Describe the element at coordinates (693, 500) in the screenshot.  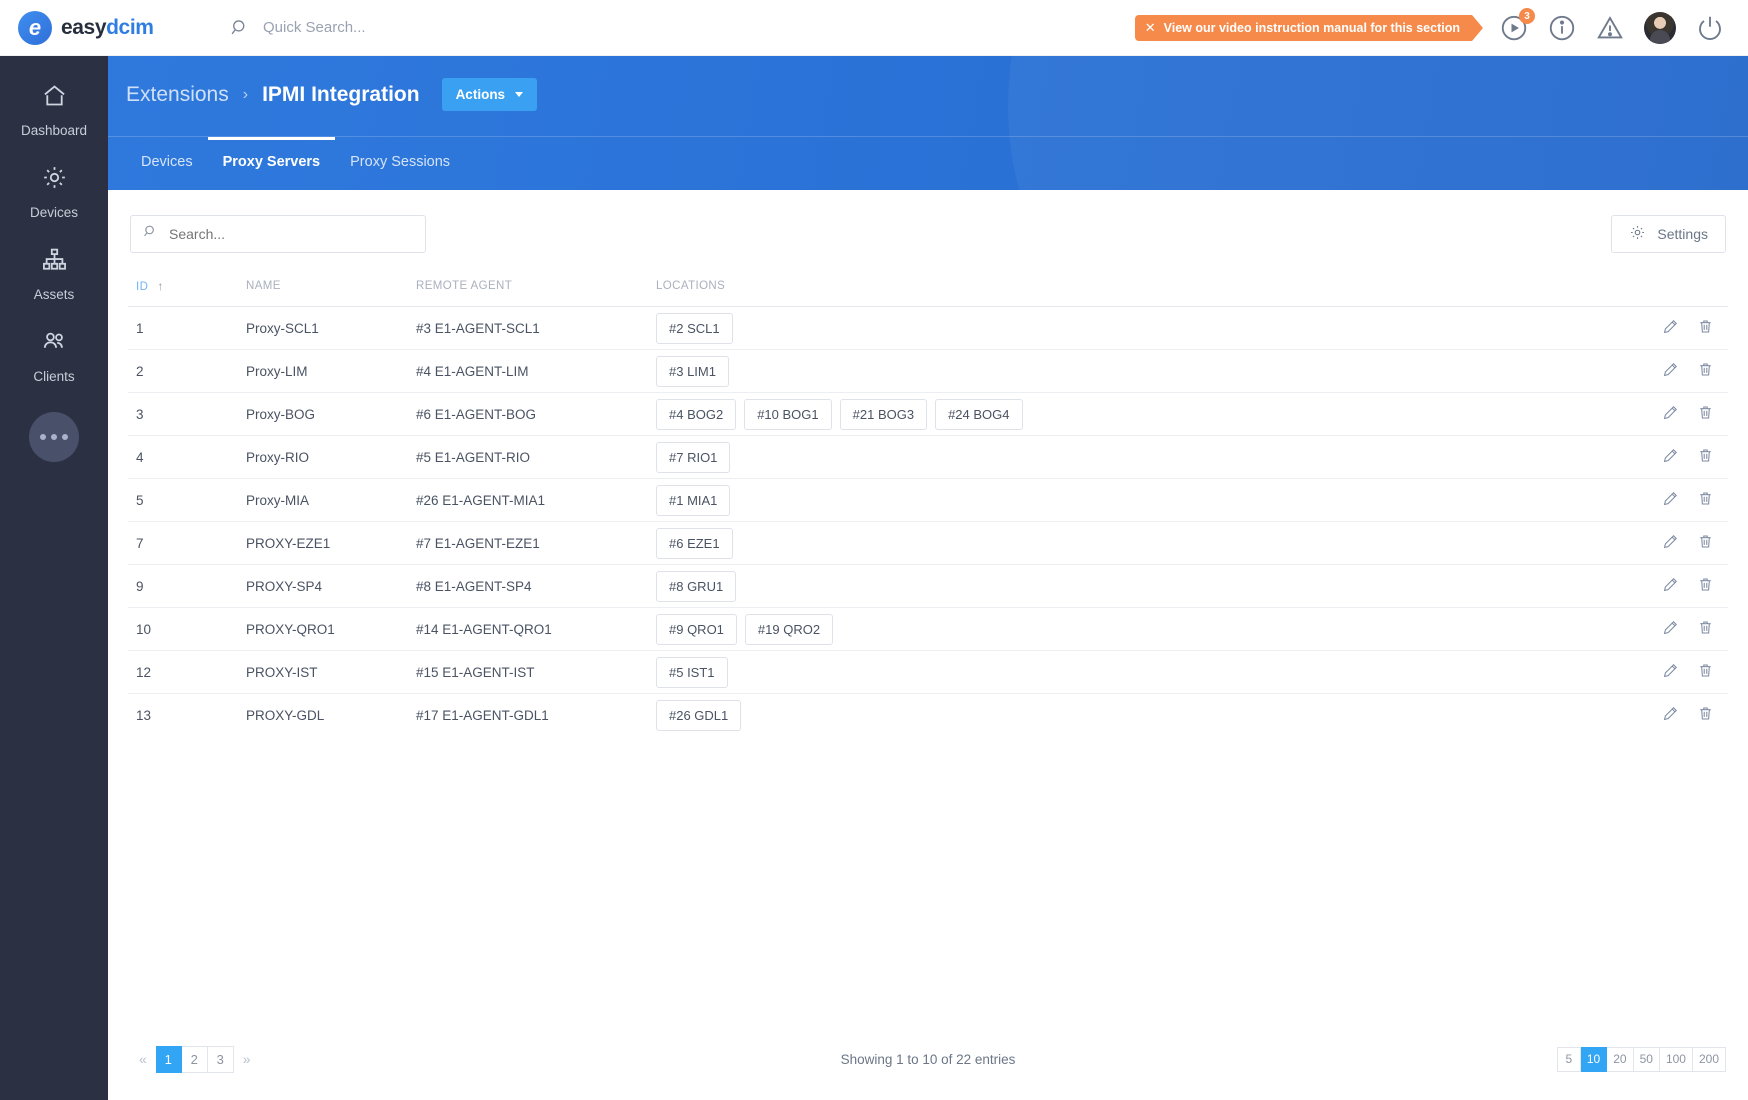
I see `location-chip: #1 MIA1` at that location.